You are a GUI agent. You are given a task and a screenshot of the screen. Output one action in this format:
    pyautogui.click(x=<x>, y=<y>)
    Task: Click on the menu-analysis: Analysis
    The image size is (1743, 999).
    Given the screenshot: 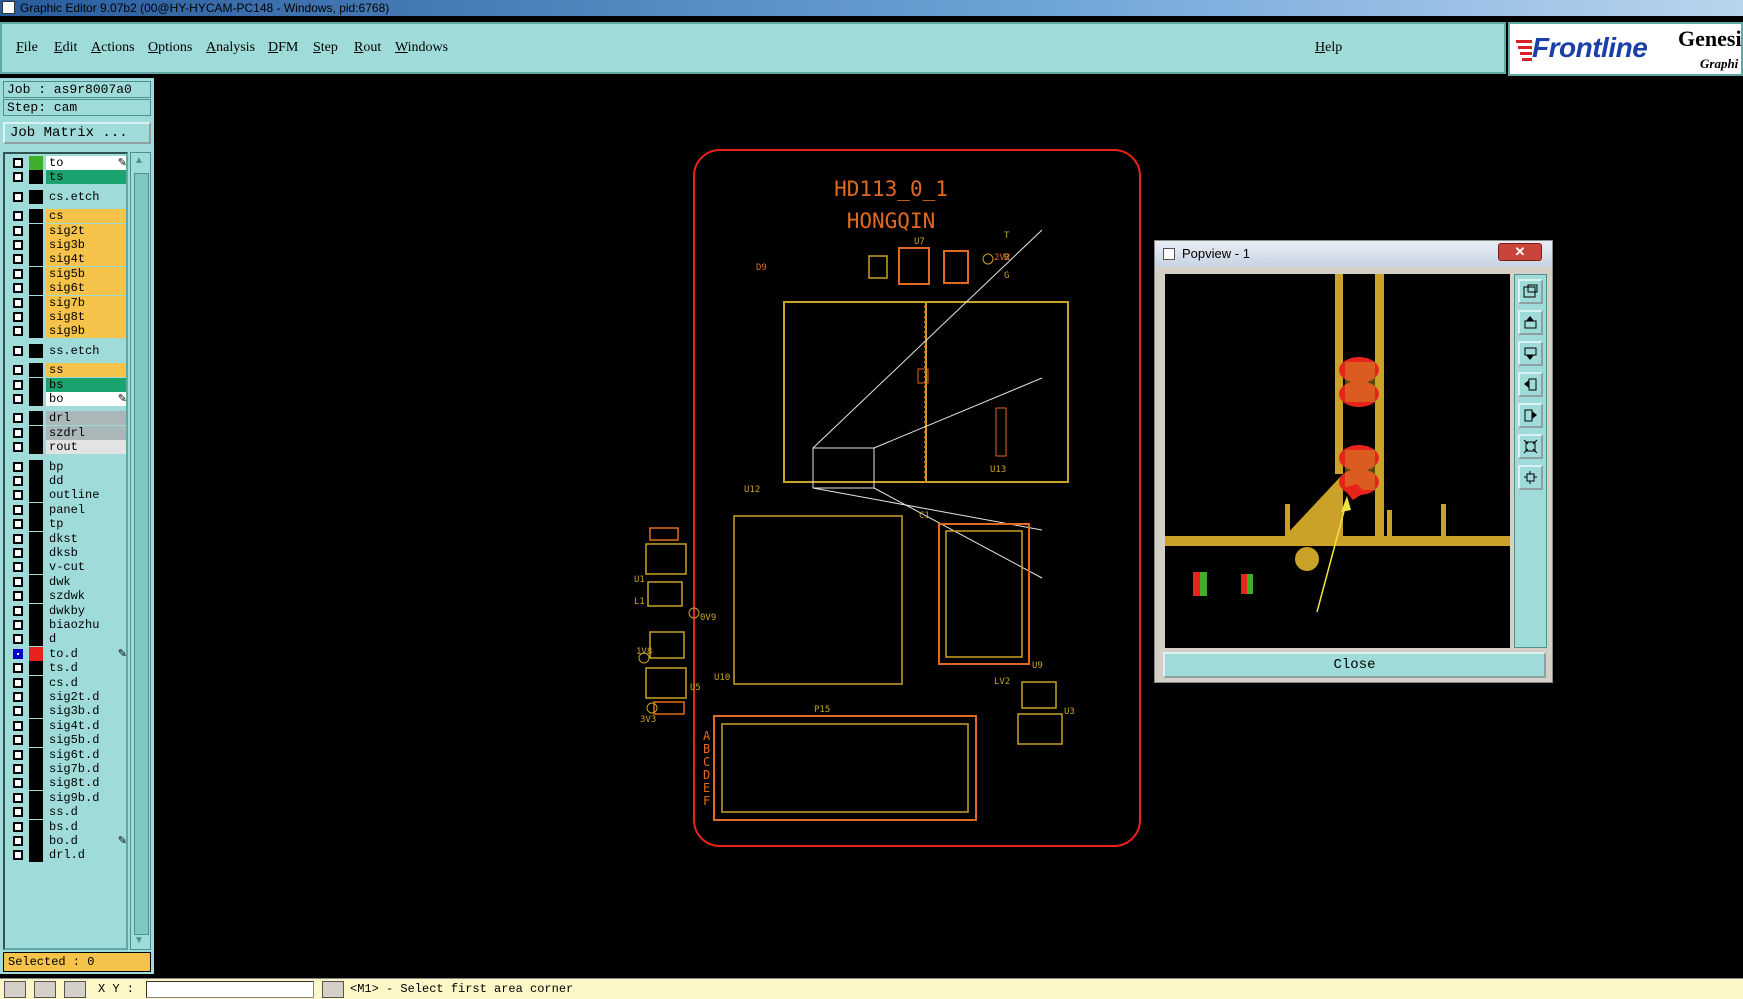 What is the action you would take?
    pyautogui.click(x=230, y=48)
    